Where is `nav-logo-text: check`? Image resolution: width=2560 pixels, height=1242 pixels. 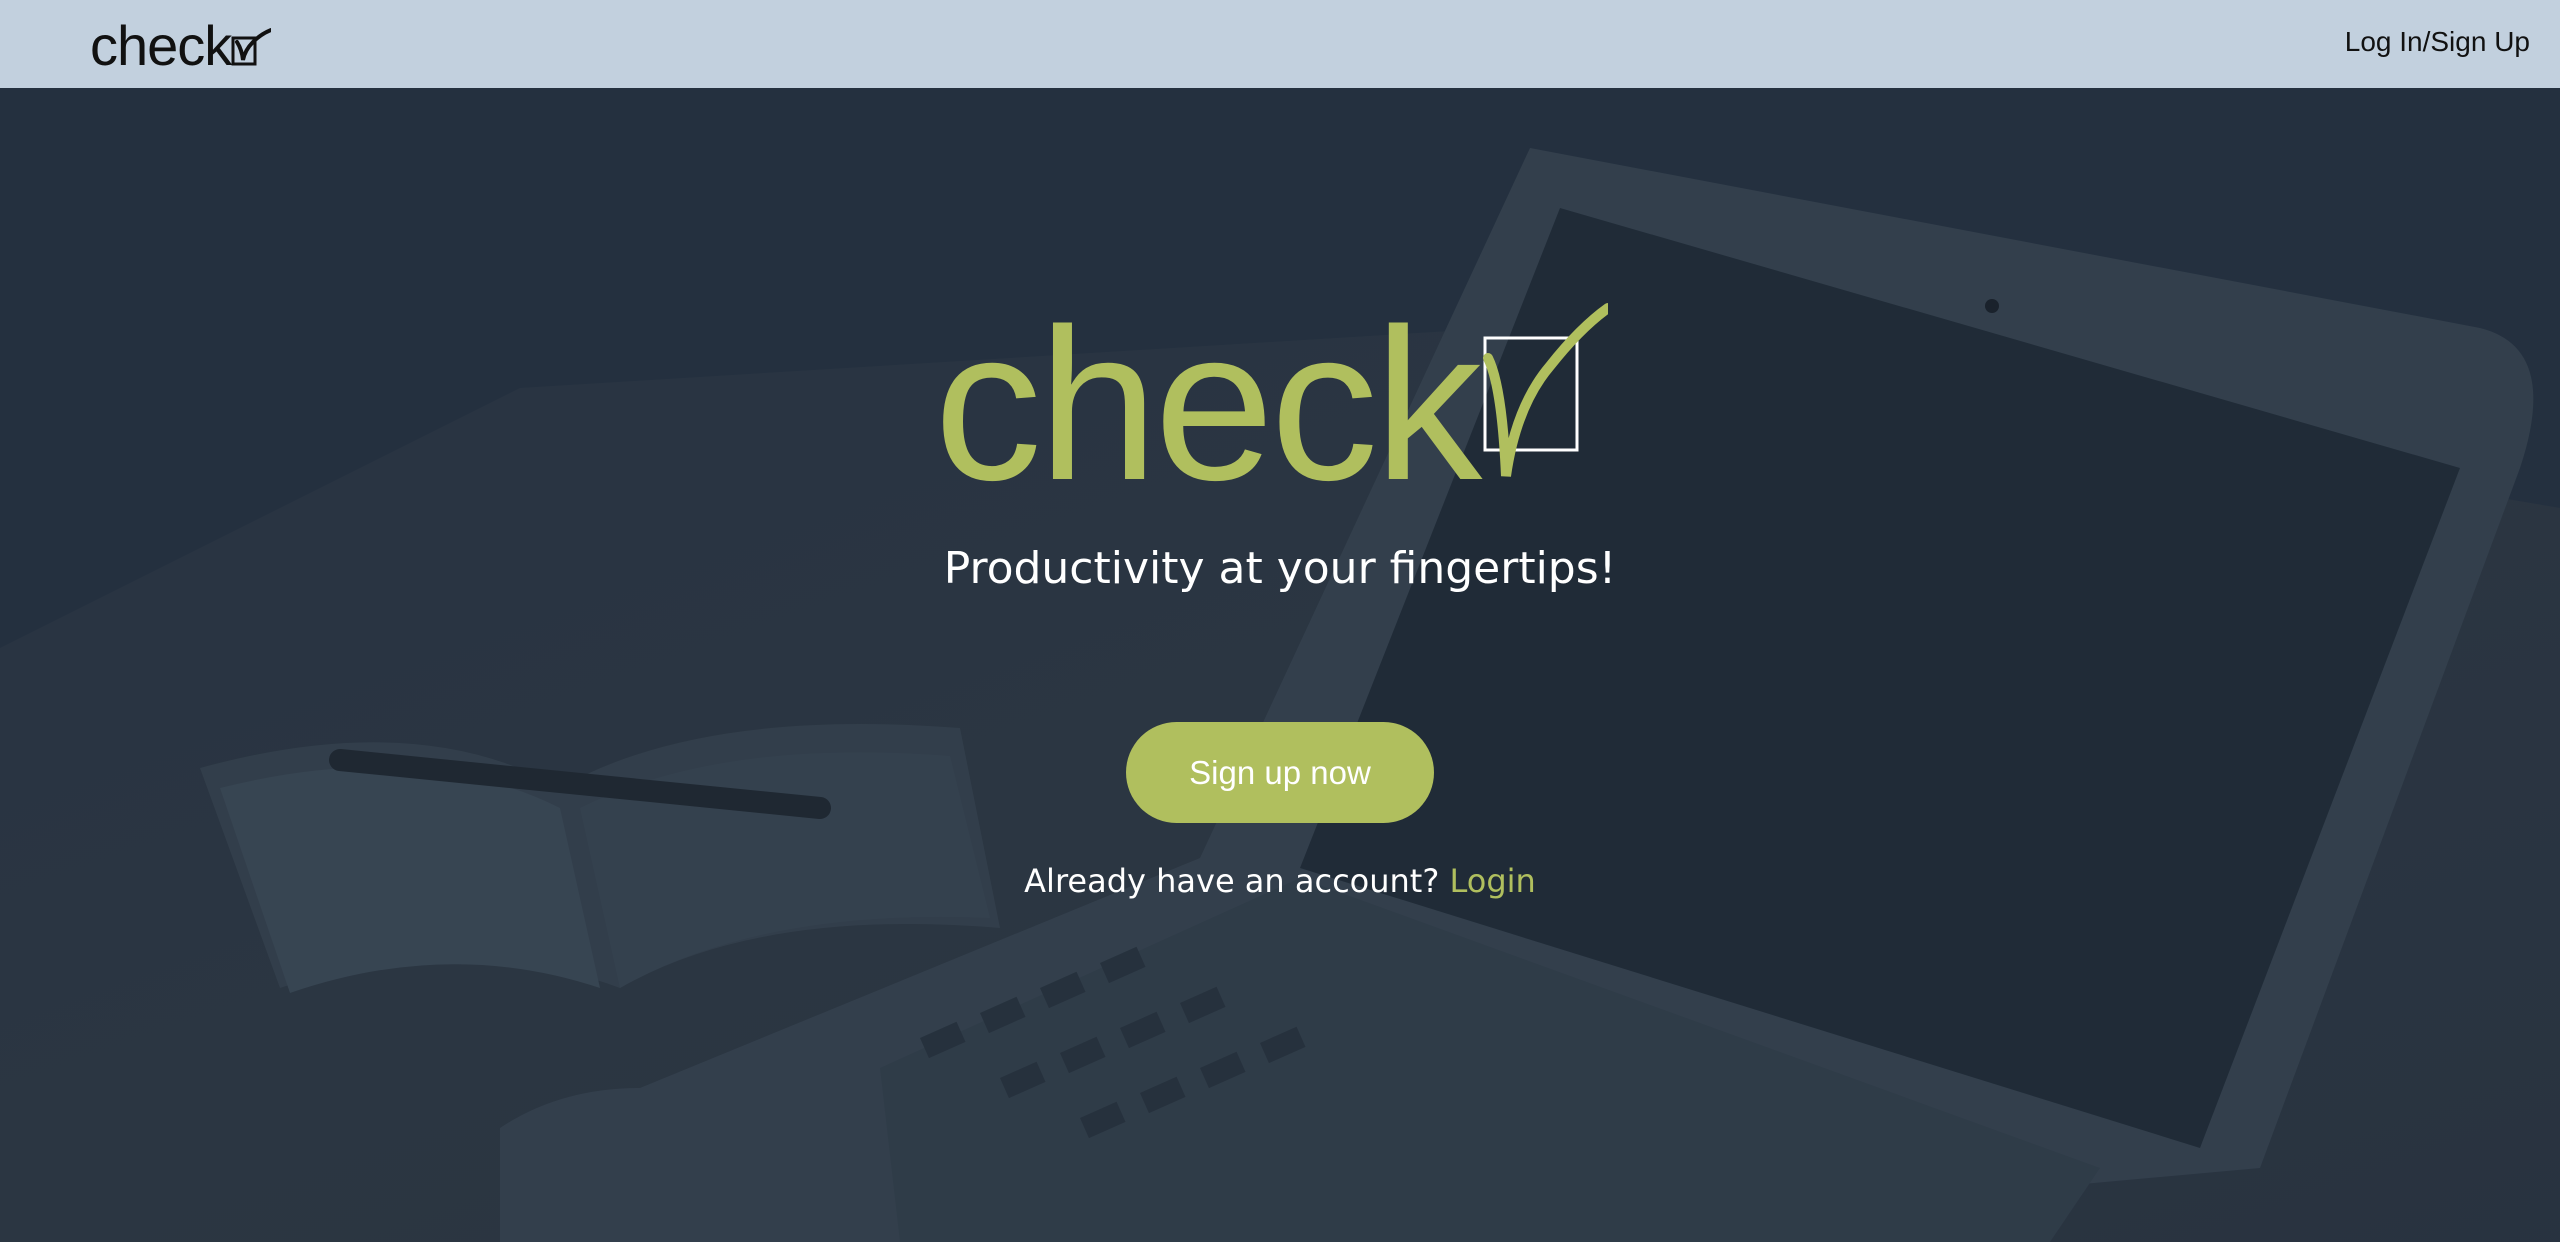 nav-logo-text: check is located at coordinates (161, 45).